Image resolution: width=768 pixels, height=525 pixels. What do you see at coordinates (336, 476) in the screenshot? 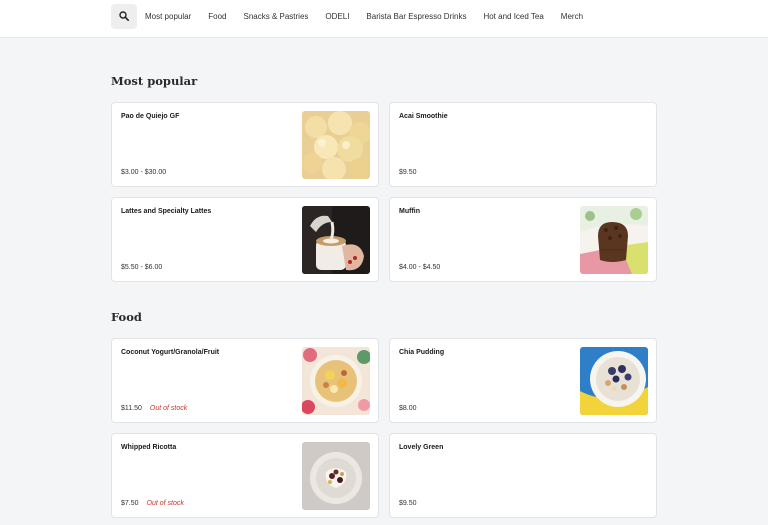
I see `ricotta-photo` at bounding box center [336, 476].